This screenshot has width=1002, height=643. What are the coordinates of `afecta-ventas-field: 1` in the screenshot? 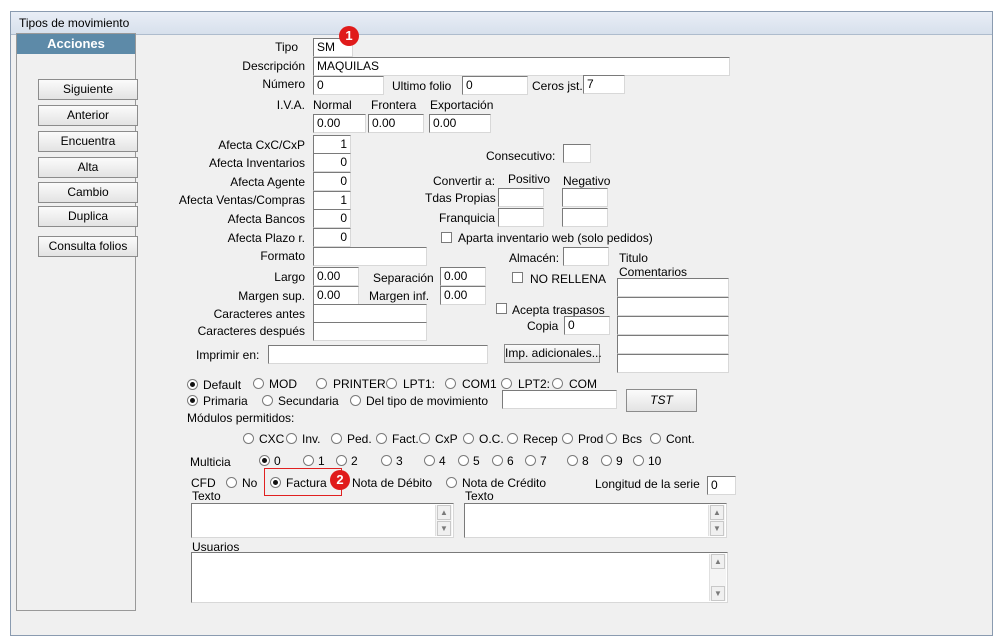 It's located at (332, 200).